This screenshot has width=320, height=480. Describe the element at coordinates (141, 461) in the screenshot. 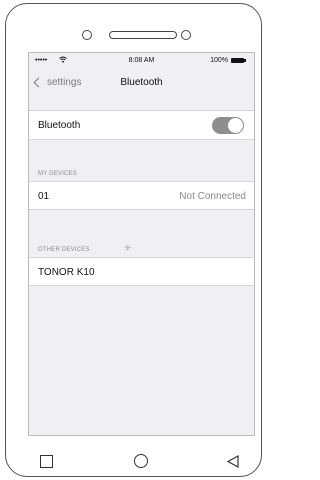

I see `home-button` at that location.